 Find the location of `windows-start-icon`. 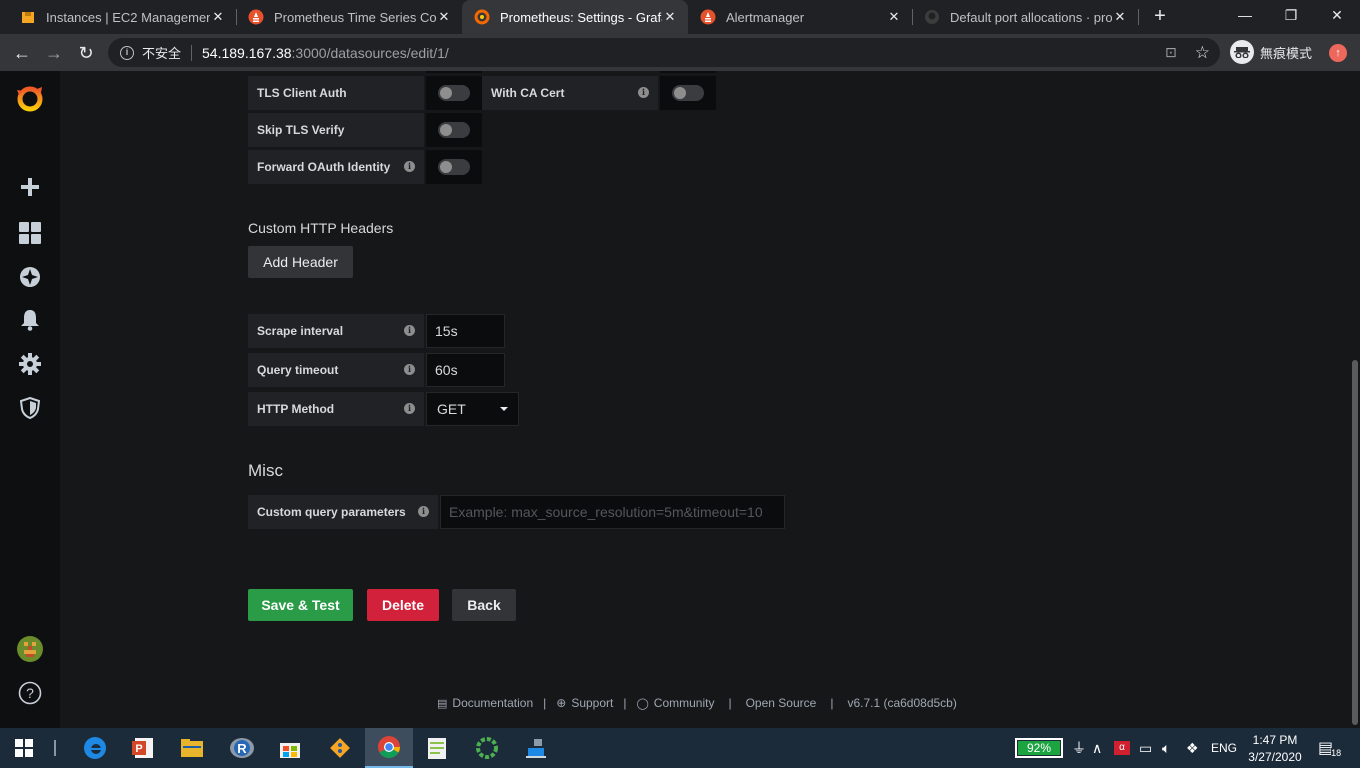

windows-start-icon is located at coordinates (24, 748).